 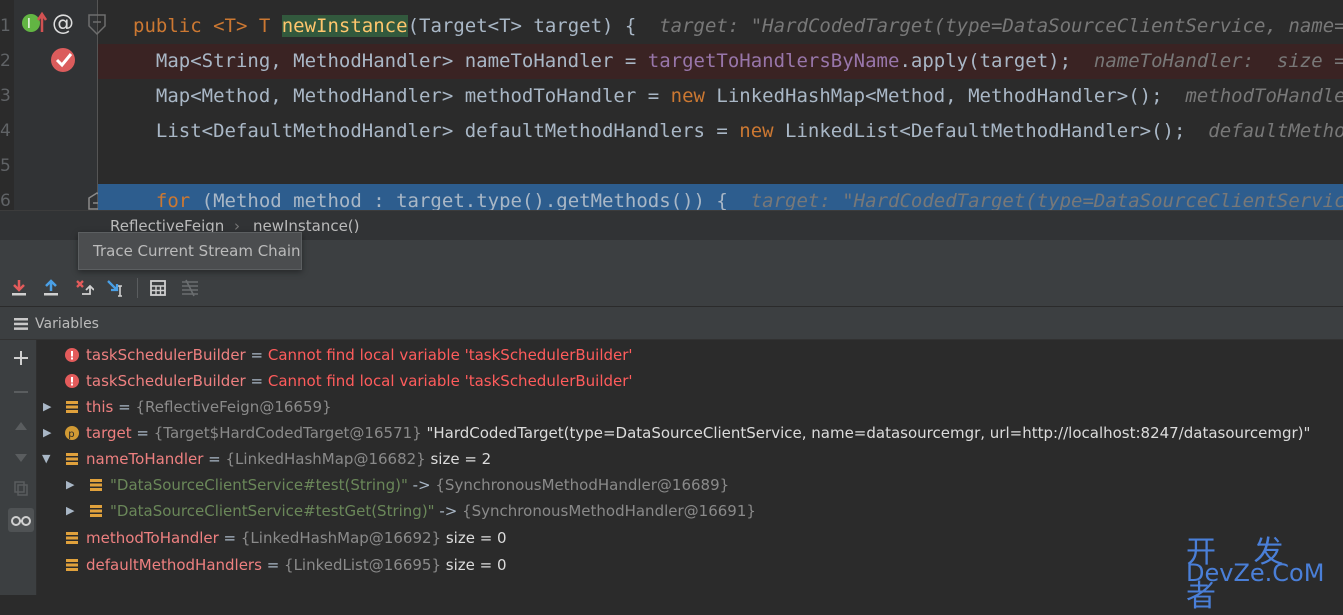 What do you see at coordinates (84, 288) in the screenshot?
I see `drop-frame-icon` at bounding box center [84, 288].